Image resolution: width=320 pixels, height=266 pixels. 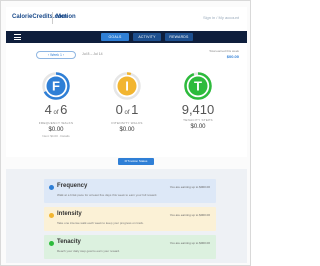 I want to click on progress-ring: T, so click(x=198, y=86).